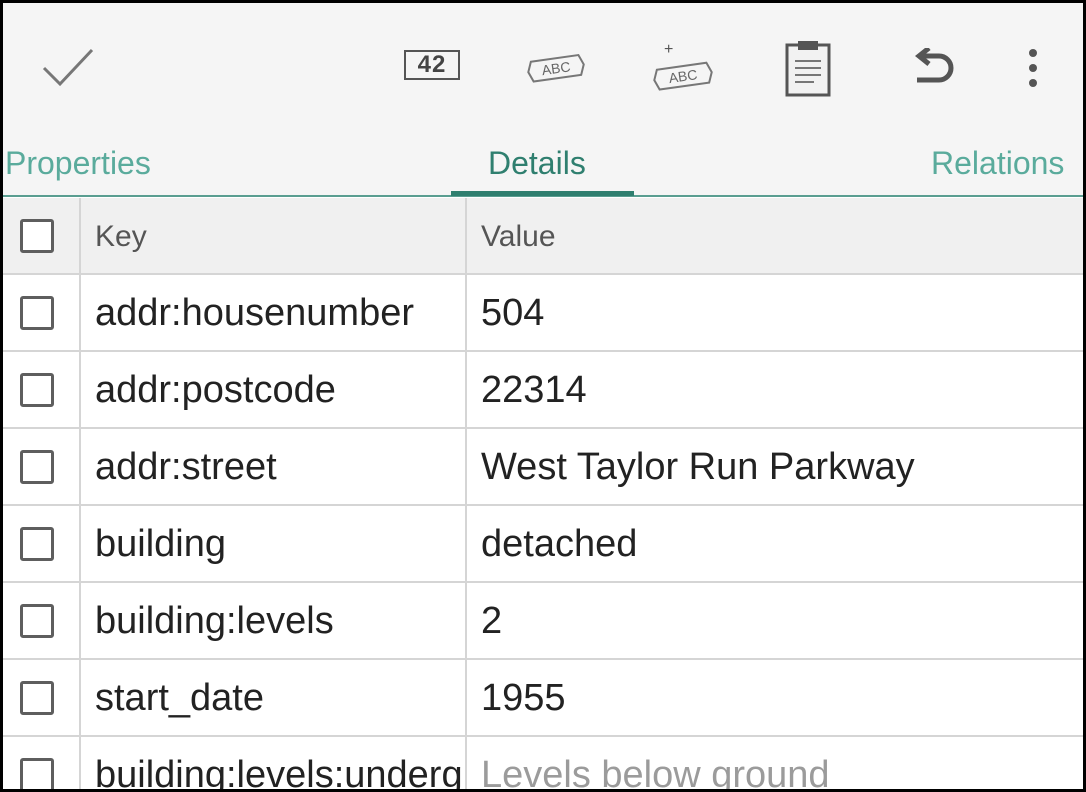  What do you see at coordinates (543, 621) in the screenshot?
I see `table-row: building:levels 2` at bounding box center [543, 621].